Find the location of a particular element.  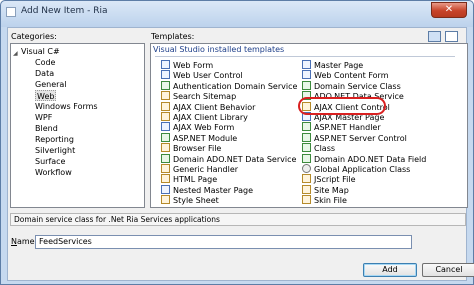

template-item: Generic Handler is located at coordinates (199, 169).